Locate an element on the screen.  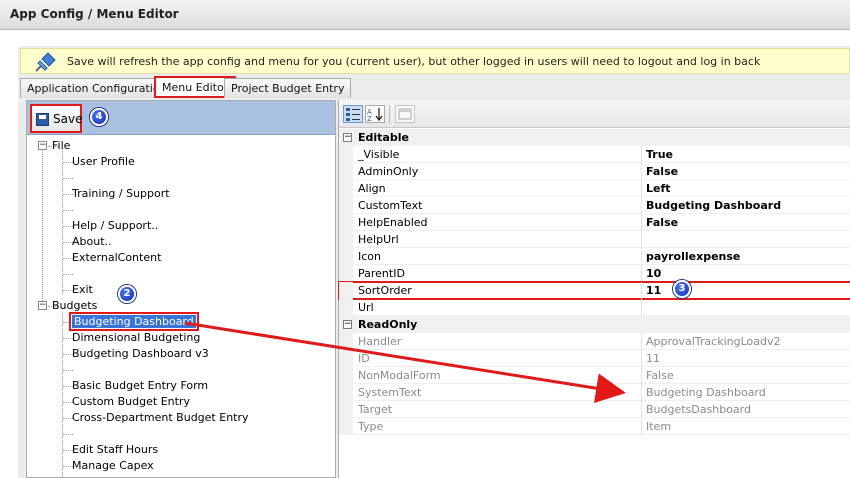
property-row: SystemText Budgeting Dashboard is located at coordinates (594, 392).